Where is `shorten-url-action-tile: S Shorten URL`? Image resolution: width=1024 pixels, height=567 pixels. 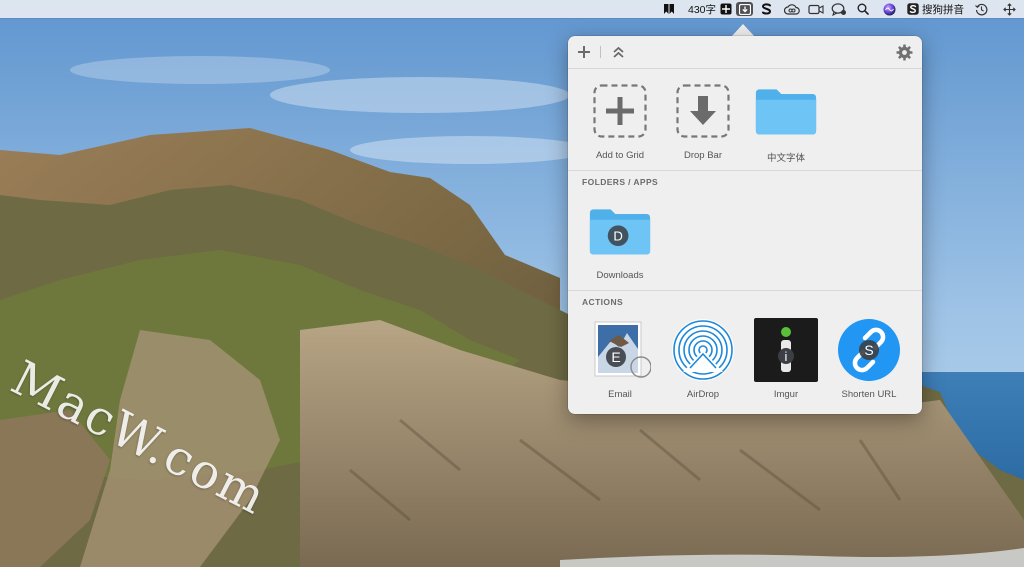
shorten-url-action-tile: S Shorten URL is located at coordinates (869, 359).